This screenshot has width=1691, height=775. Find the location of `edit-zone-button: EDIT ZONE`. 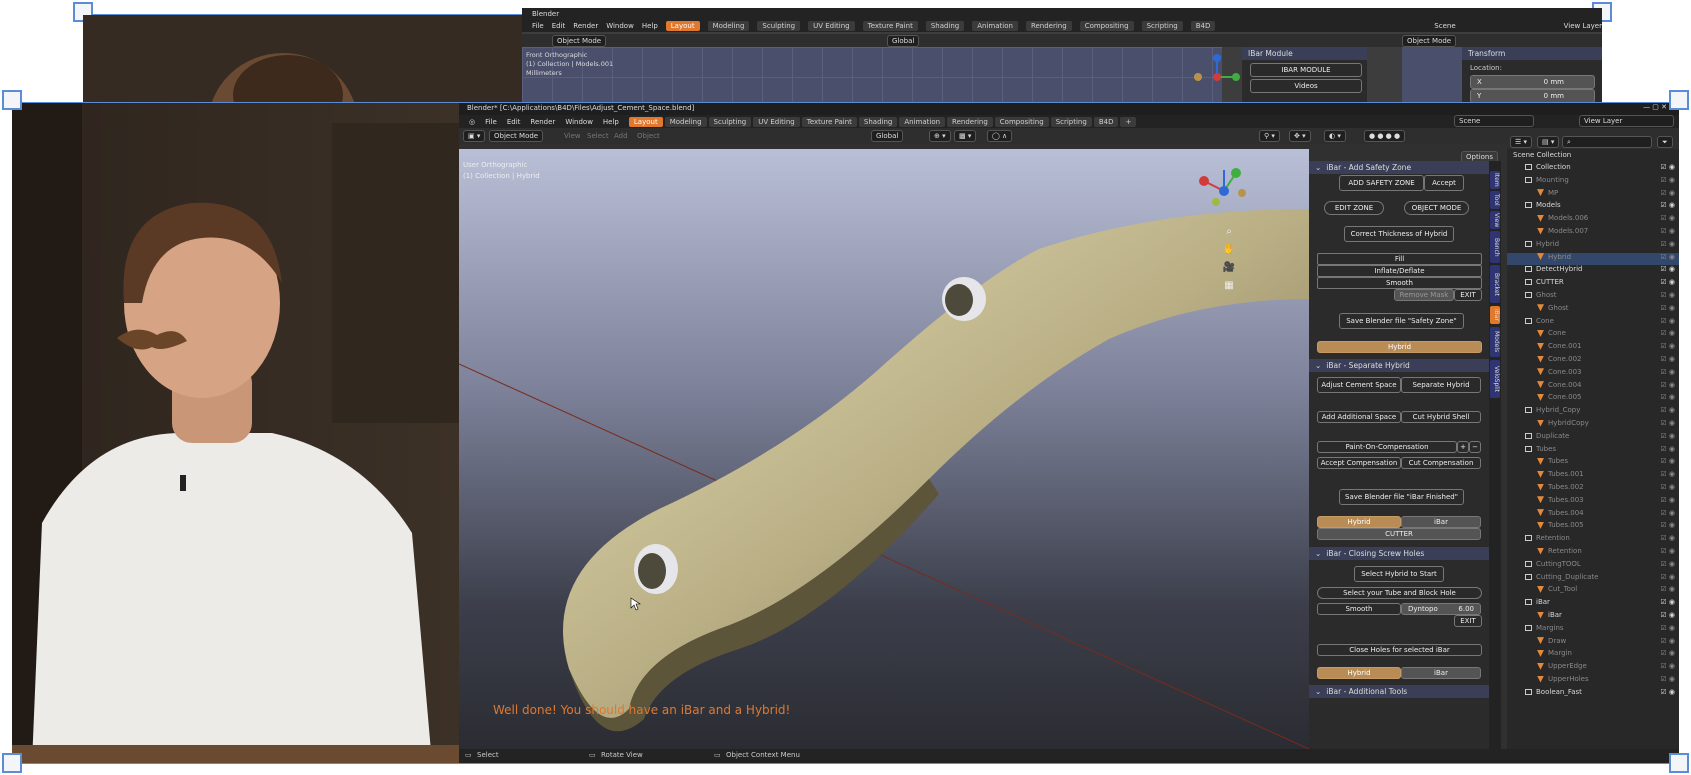

edit-zone-button: EDIT ZONE is located at coordinates (1354, 208).